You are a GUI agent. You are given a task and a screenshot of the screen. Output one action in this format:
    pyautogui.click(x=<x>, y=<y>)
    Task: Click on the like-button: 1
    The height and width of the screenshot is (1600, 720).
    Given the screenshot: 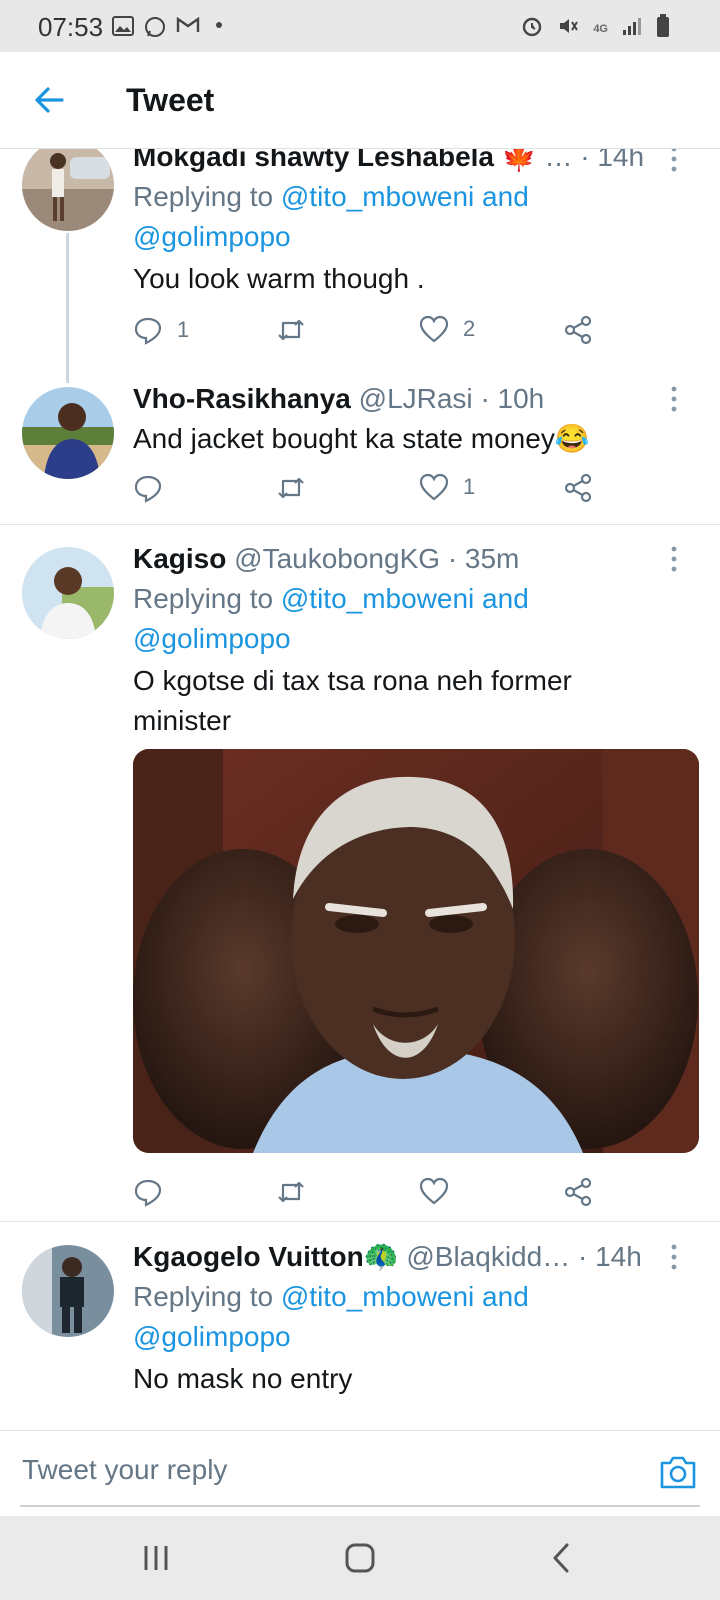 What is the action you would take?
    pyautogui.click(x=447, y=487)
    